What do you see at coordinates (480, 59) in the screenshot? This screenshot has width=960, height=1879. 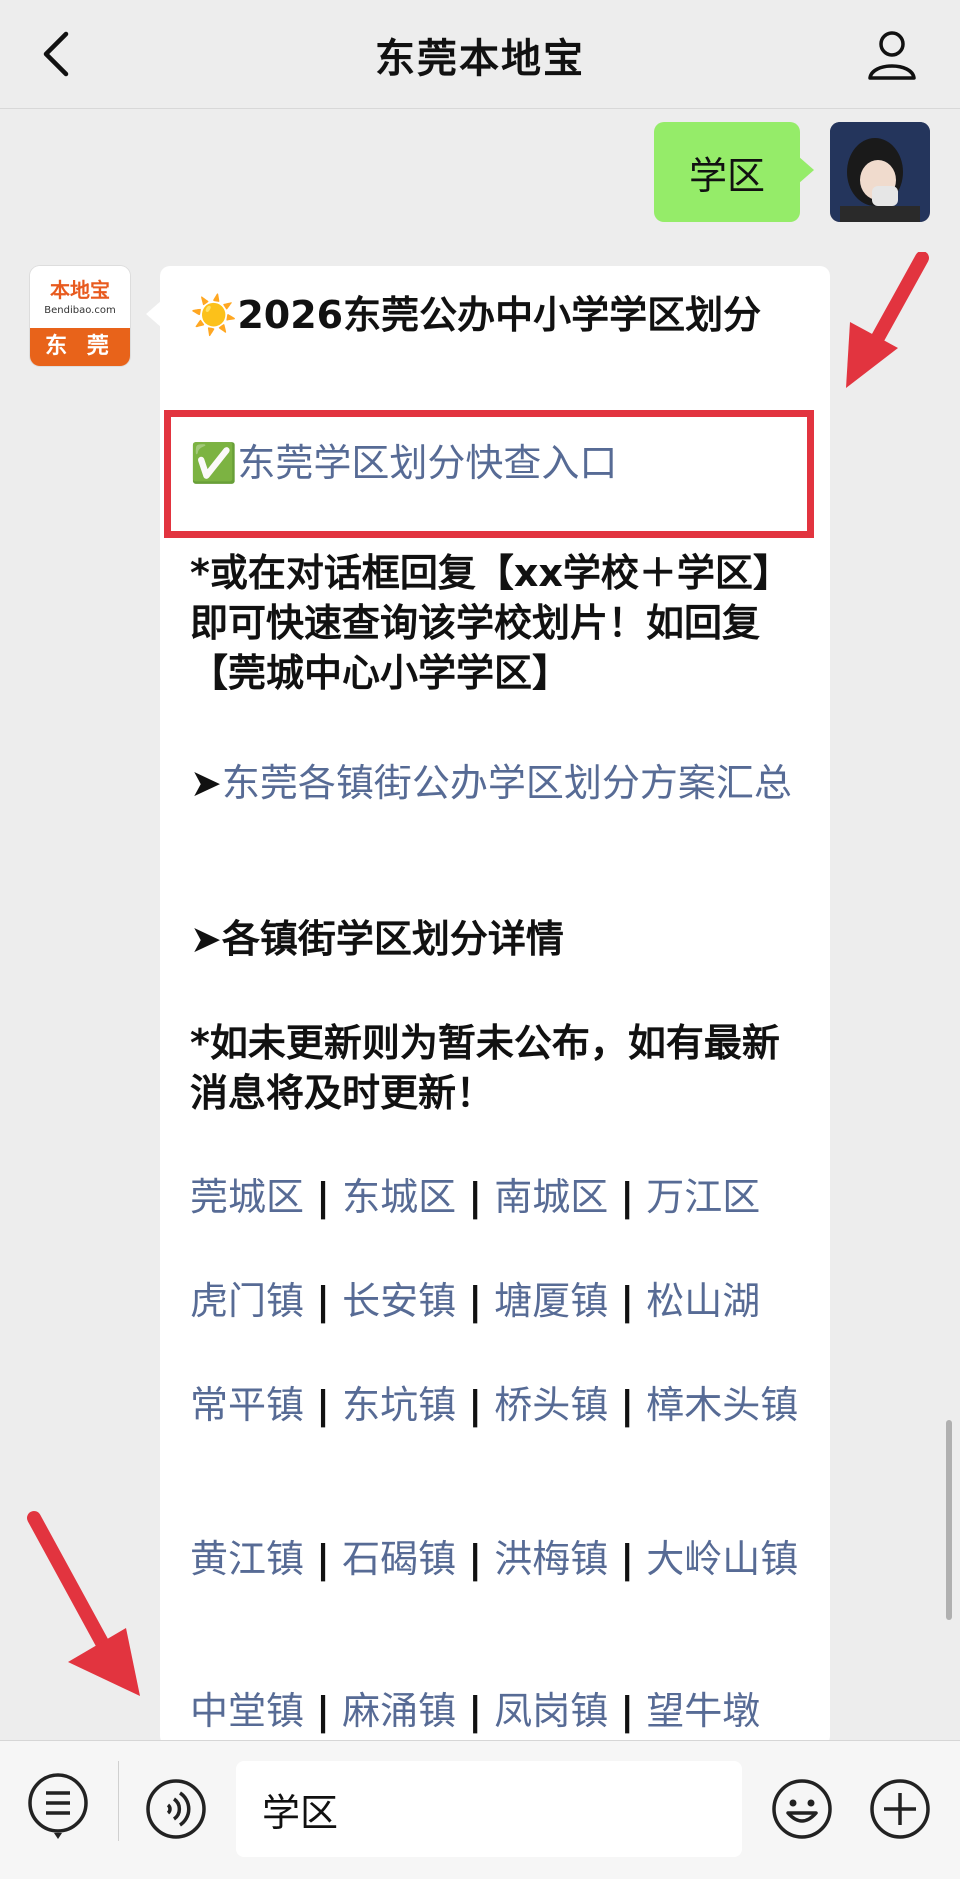 I see `page-title: 东莞本地宝` at bounding box center [480, 59].